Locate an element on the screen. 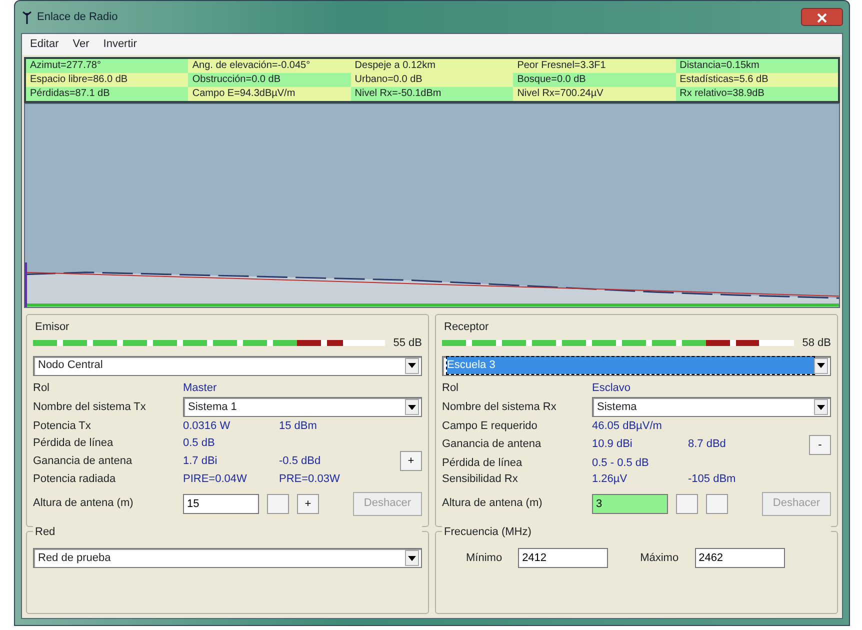 The width and height of the screenshot is (862, 630). system-dropdown: Sistema 1 is located at coordinates (302, 407).